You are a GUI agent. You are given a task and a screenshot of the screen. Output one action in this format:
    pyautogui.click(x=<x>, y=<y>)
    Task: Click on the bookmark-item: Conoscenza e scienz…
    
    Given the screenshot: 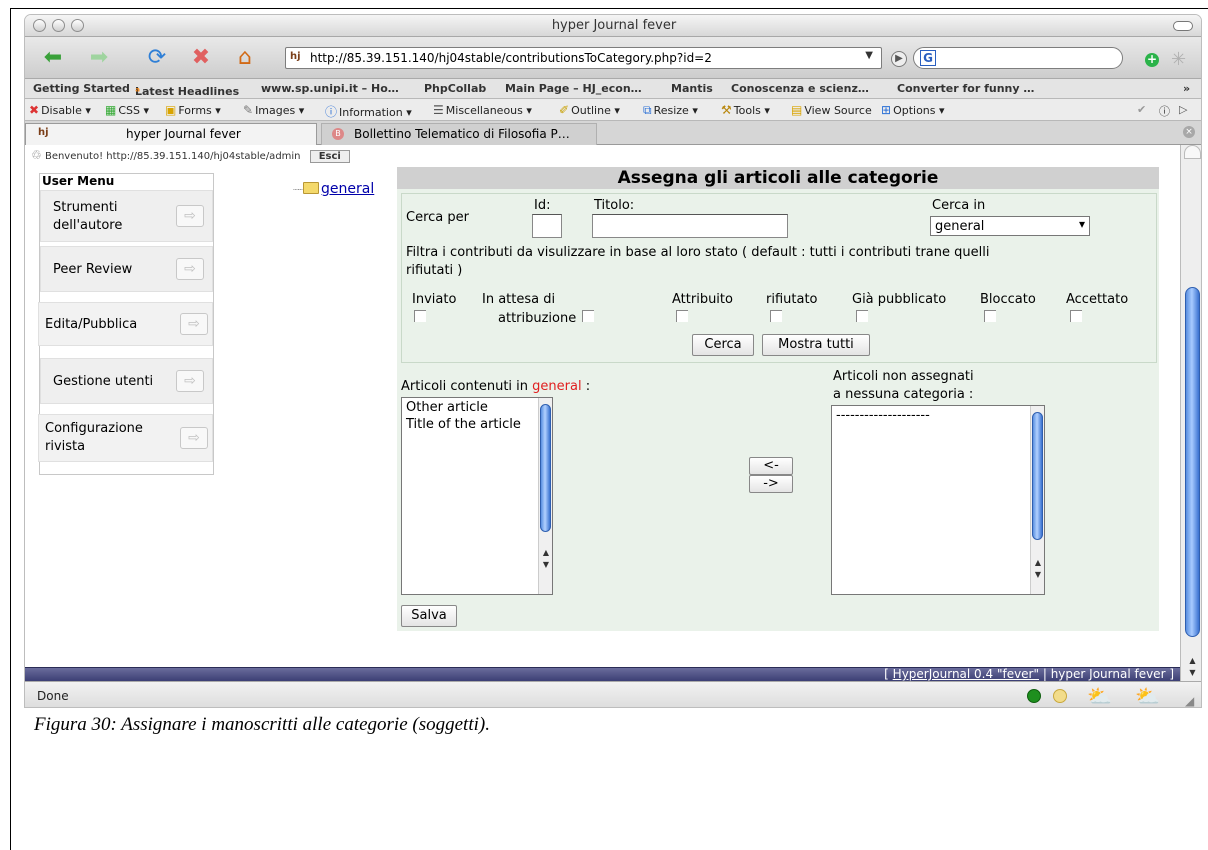 What is the action you would take?
    pyautogui.click(x=800, y=88)
    